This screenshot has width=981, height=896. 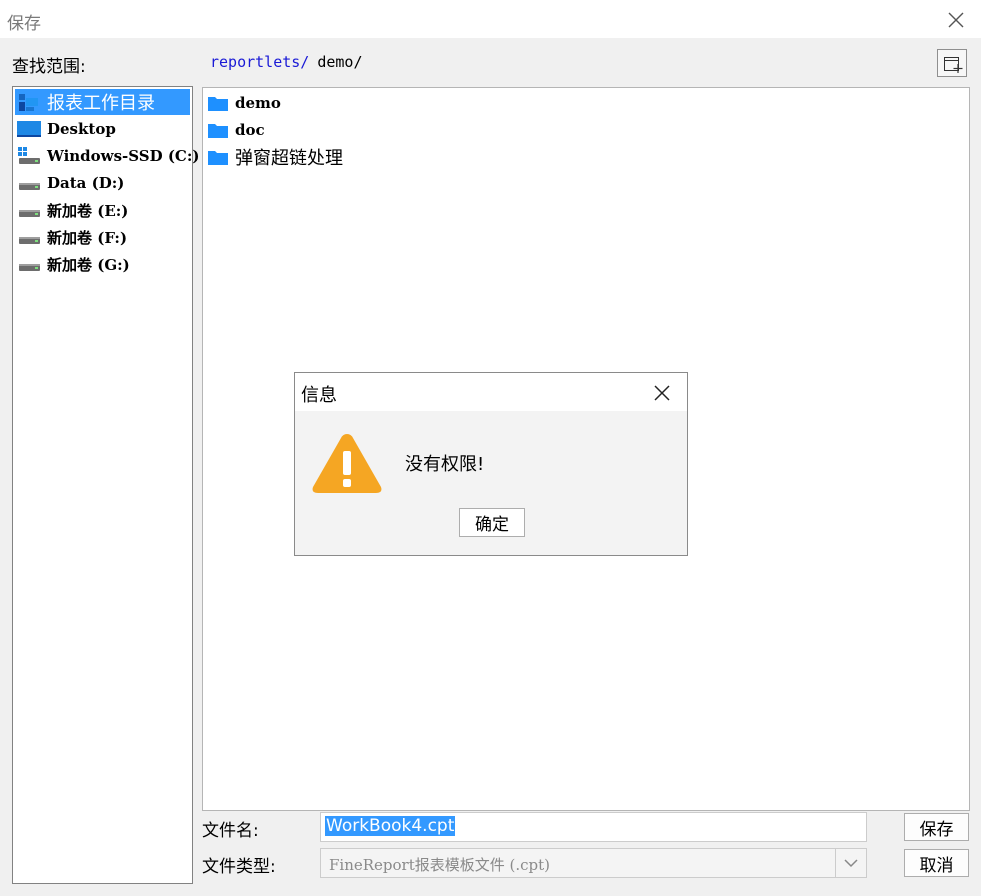 I want to click on file-item-label: doc, so click(x=250, y=130).